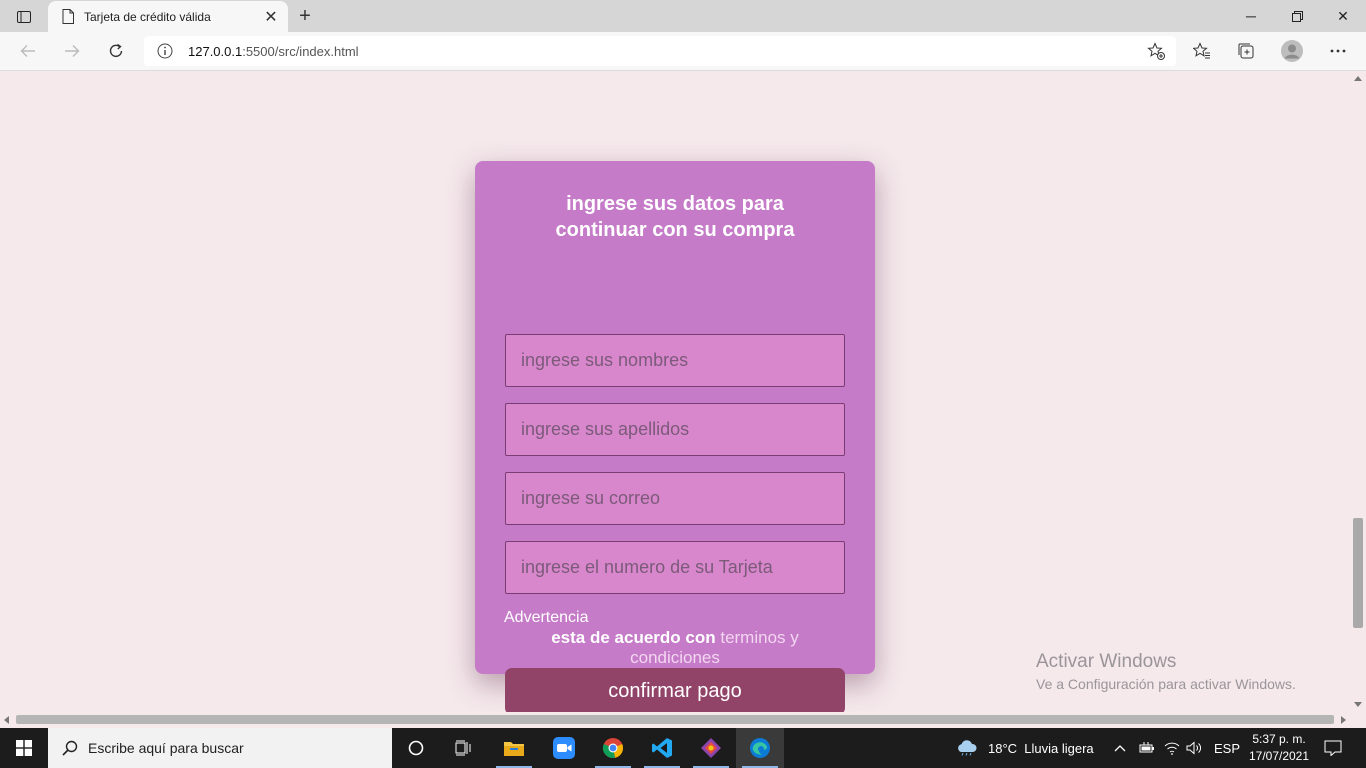  What do you see at coordinates (711, 748) in the screenshot?
I see `gitkraken-icon` at bounding box center [711, 748].